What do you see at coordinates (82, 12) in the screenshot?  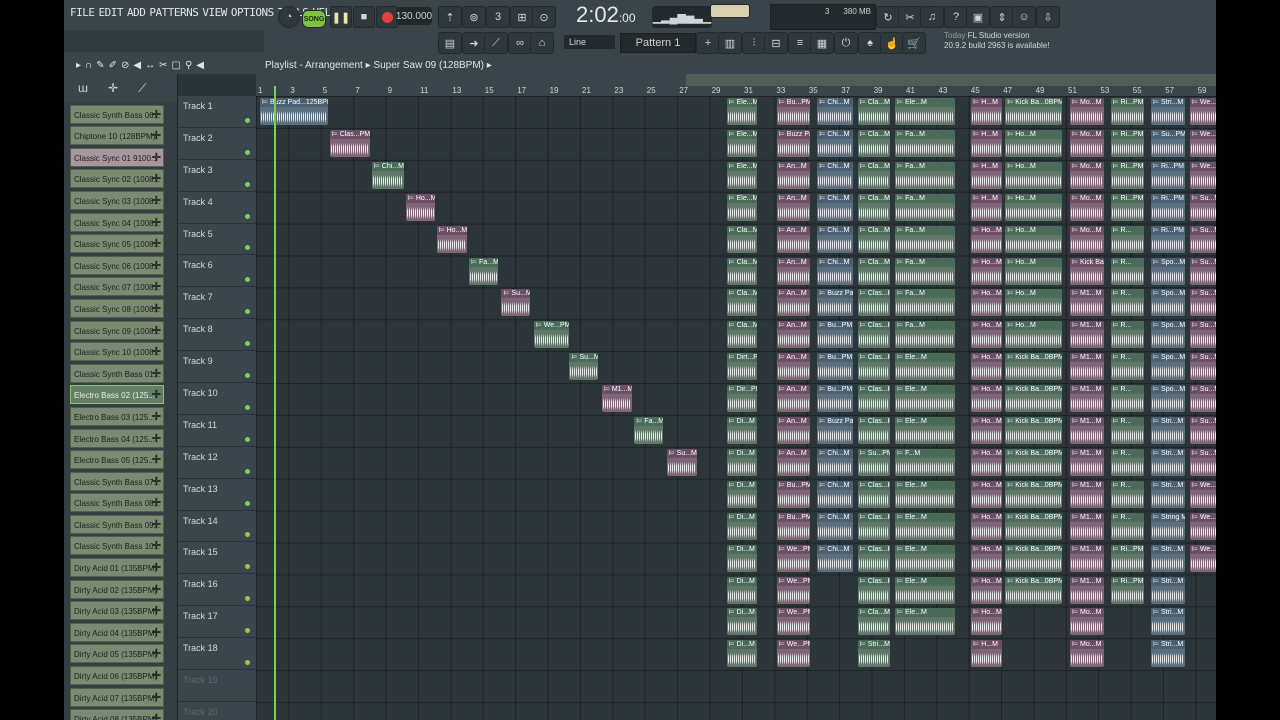 I see `menu-file: FILE` at bounding box center [82, 12].